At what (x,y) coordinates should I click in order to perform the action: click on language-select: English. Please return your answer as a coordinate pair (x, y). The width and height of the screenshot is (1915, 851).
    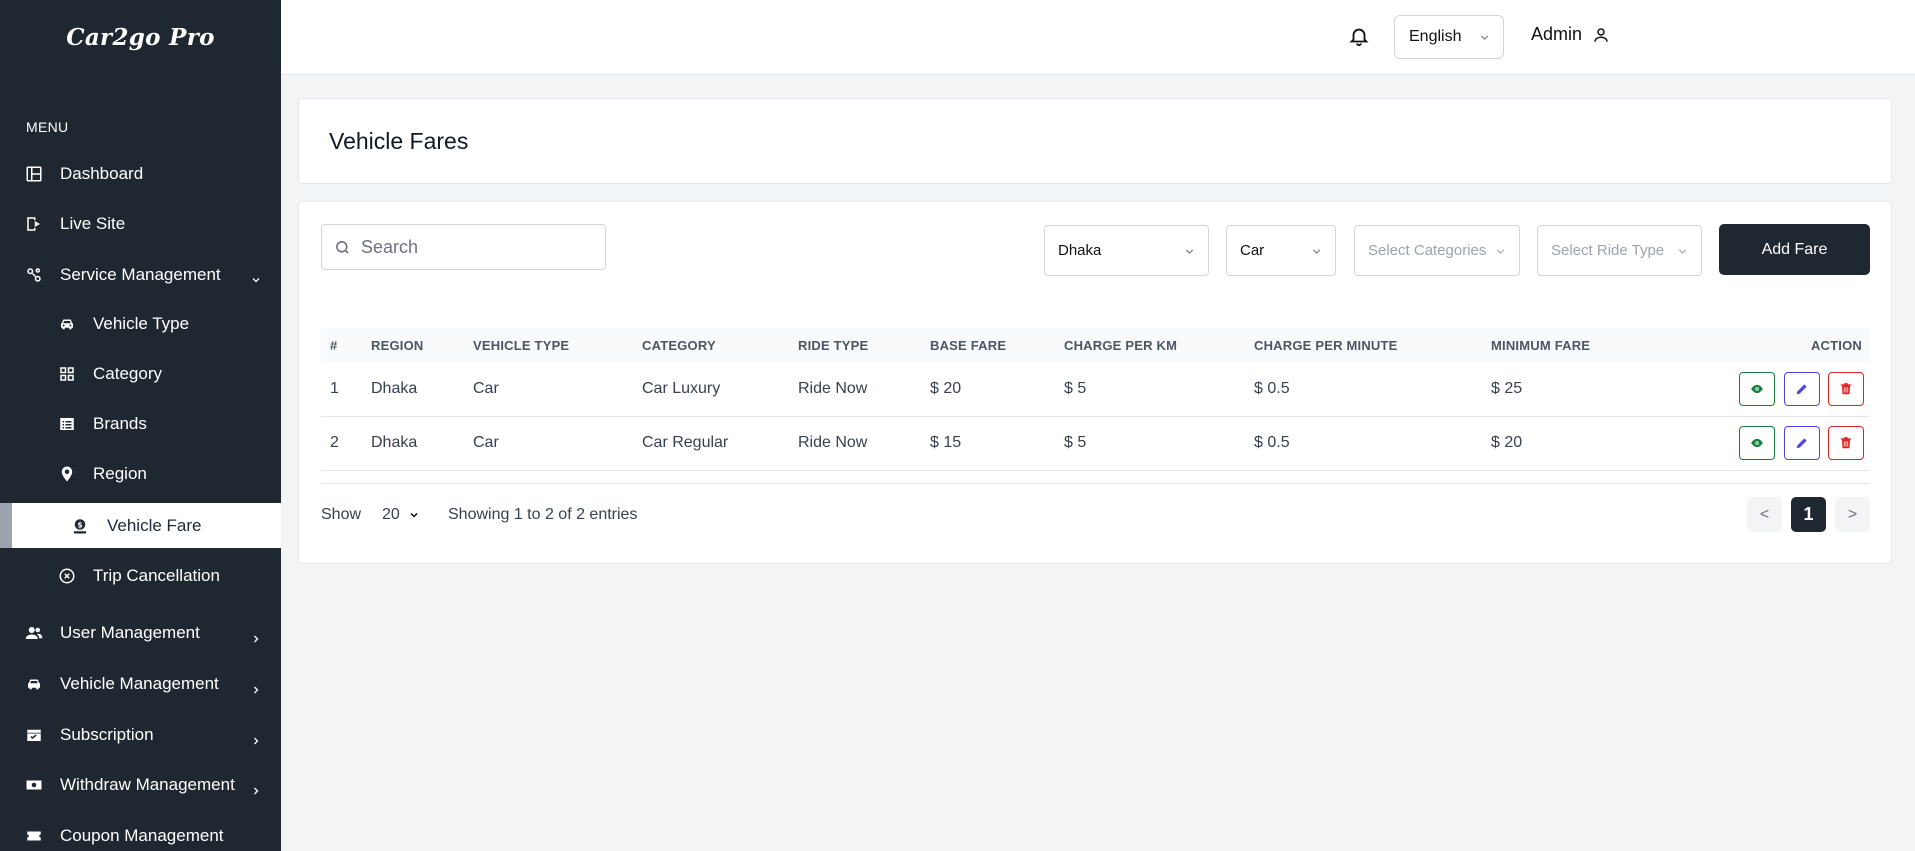
    Looking at the image, I should click on (1449, 37).